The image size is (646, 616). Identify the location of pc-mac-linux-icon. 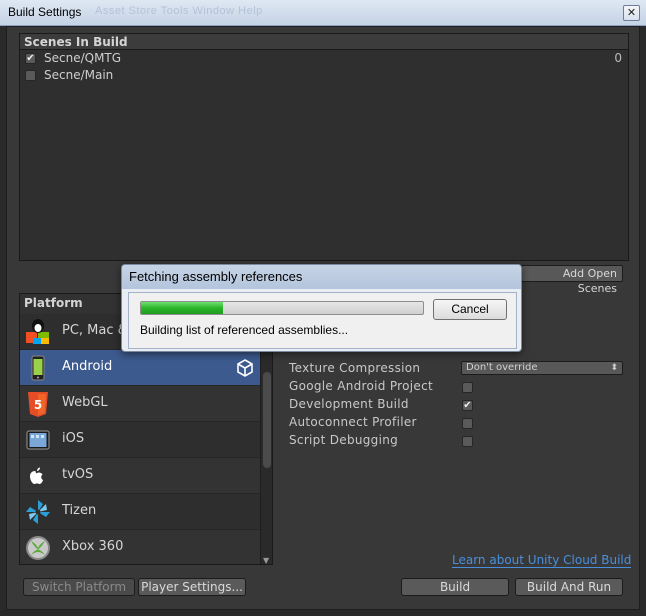
(37, 331).